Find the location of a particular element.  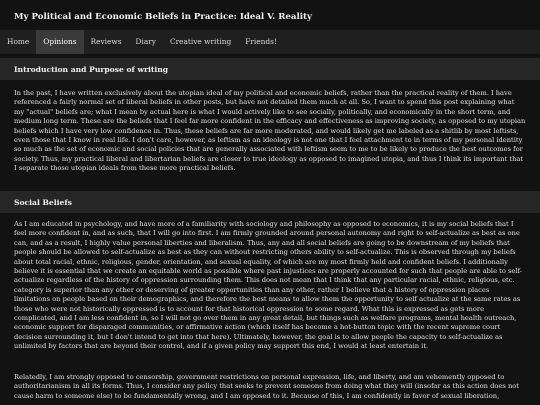

tab-friends: Friends! is located at coordinates (261, 42).